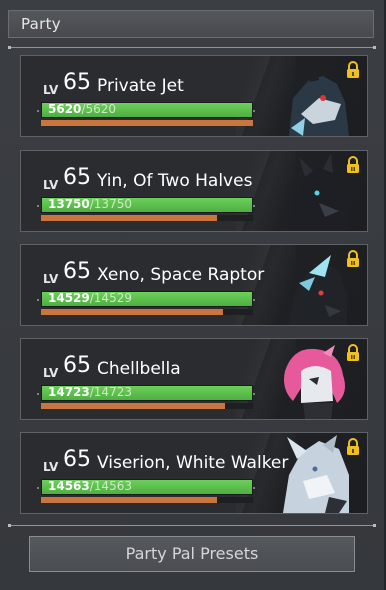  What do you see at coordinates (193, 463) in the screenshot?
I see `pal-name: Viserion, White Walker` at bounding box center [193, 463].